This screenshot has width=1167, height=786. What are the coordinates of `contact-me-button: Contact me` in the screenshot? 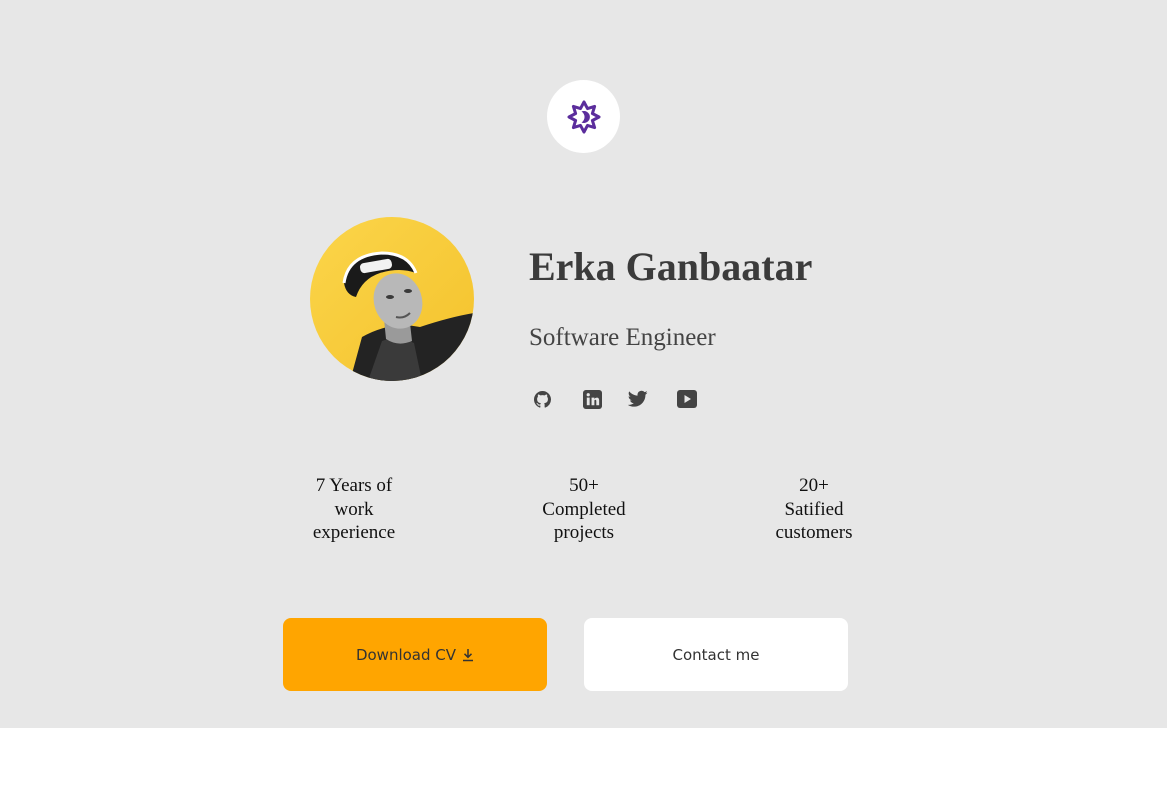 It's located at (716, 654).